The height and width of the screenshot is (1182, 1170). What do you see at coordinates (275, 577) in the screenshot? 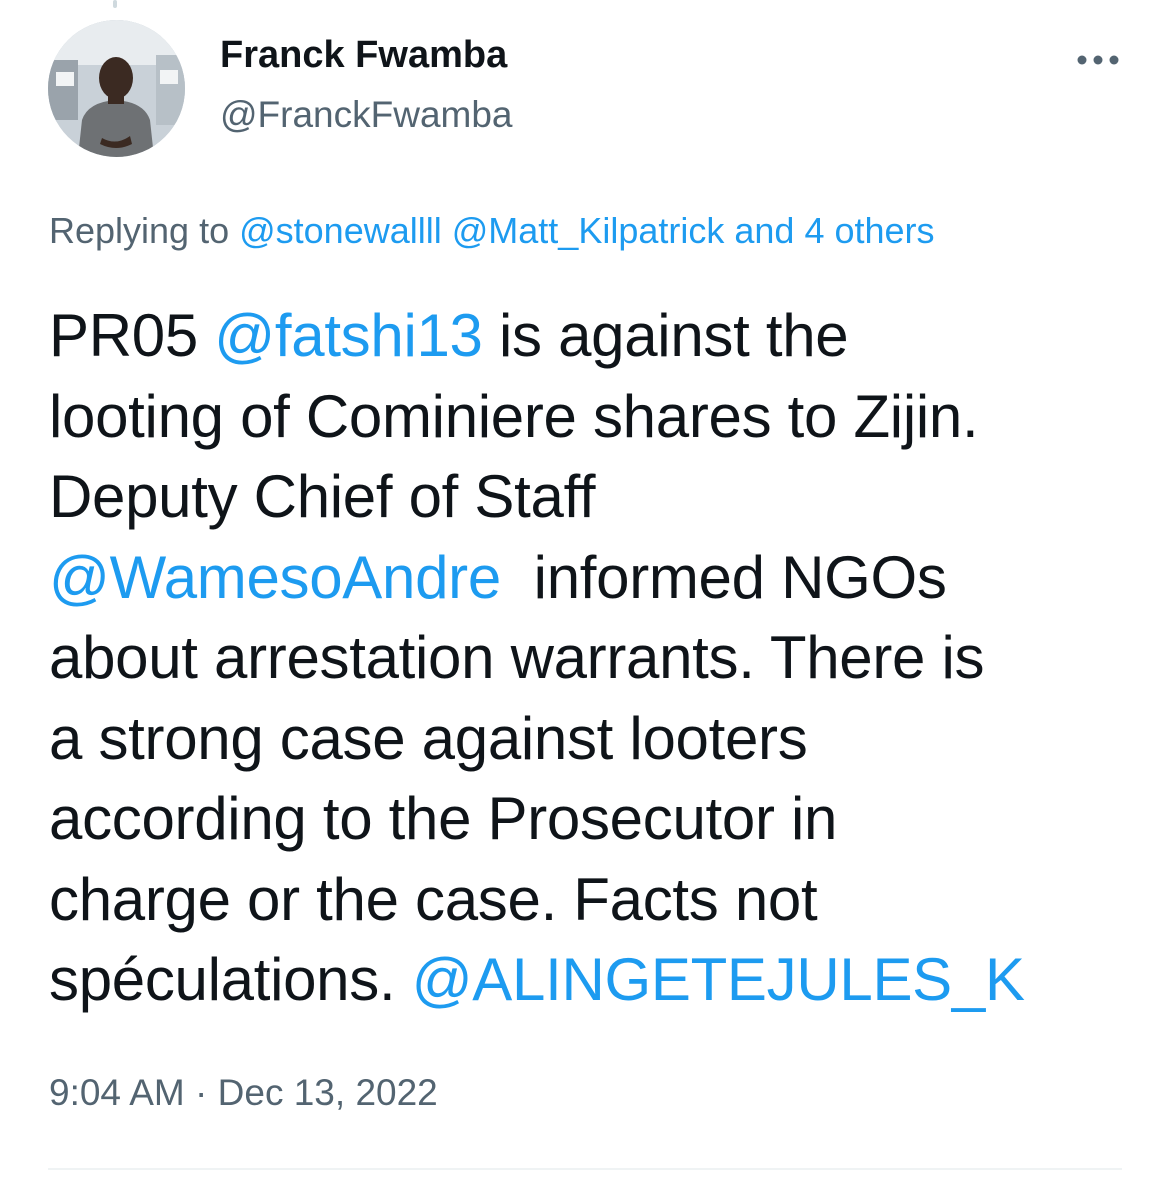
I see `tweet-mention-link: @WamesoAndre` at bounding box center [275, 577].